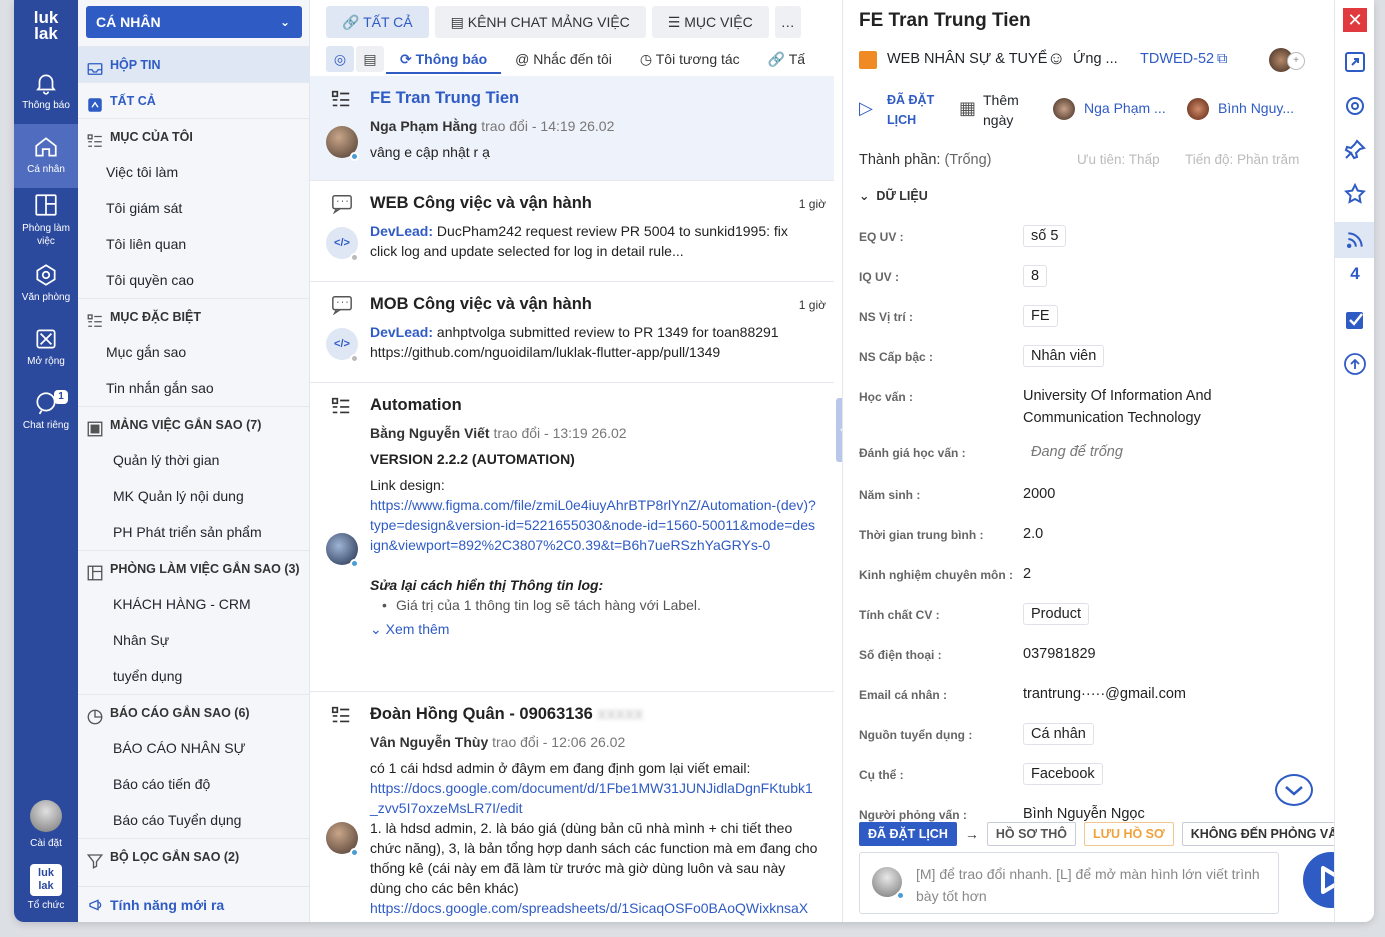  I want to click on rail-item-personal: Cá nhân, so click(46, 156).